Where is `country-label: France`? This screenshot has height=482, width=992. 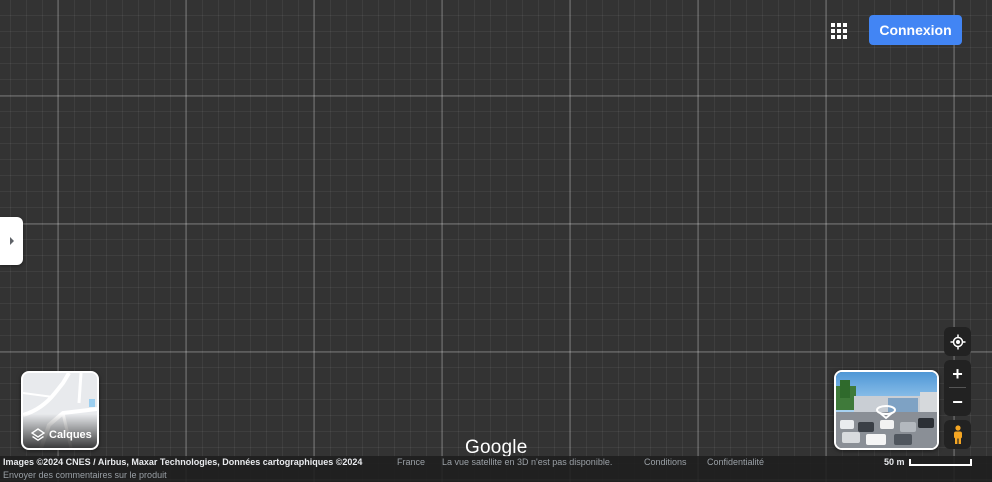 country-label: France is located at coordinates (411, 462).